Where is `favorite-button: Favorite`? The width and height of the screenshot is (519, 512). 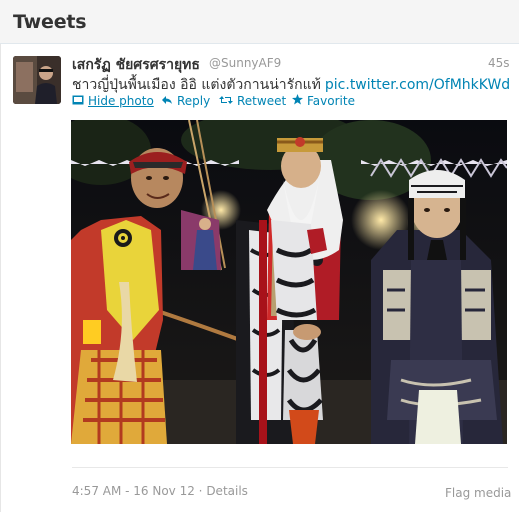
favorite-button: Favorite is located at coordinates (323, 101).